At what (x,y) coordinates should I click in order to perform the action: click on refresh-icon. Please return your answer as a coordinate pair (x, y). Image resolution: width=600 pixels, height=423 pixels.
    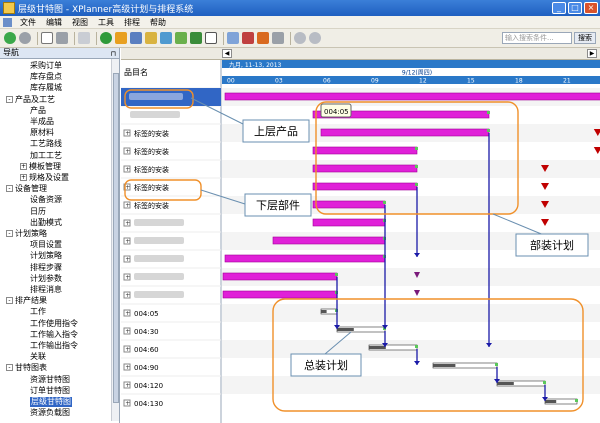
    Looking at the image, I should click on (106, 38).